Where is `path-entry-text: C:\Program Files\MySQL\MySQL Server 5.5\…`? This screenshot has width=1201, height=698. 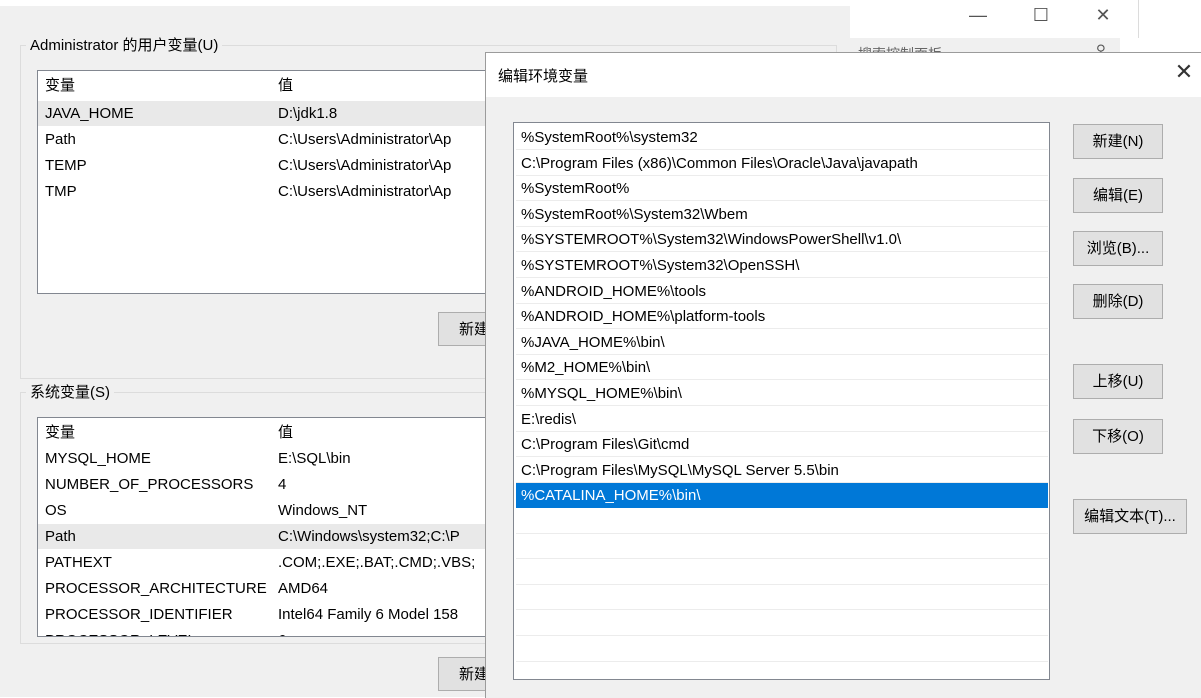 path-entry-text: C:\Program Files\MySQL\MySQL Server 5.5\… is located at coordinates (680, 470).